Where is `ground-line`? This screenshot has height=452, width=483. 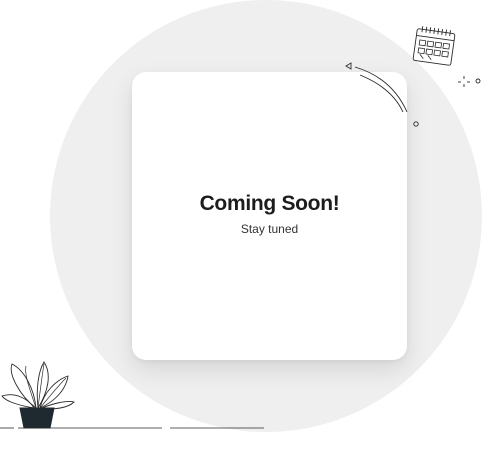
ground-line is located at coordinates (172, 428).